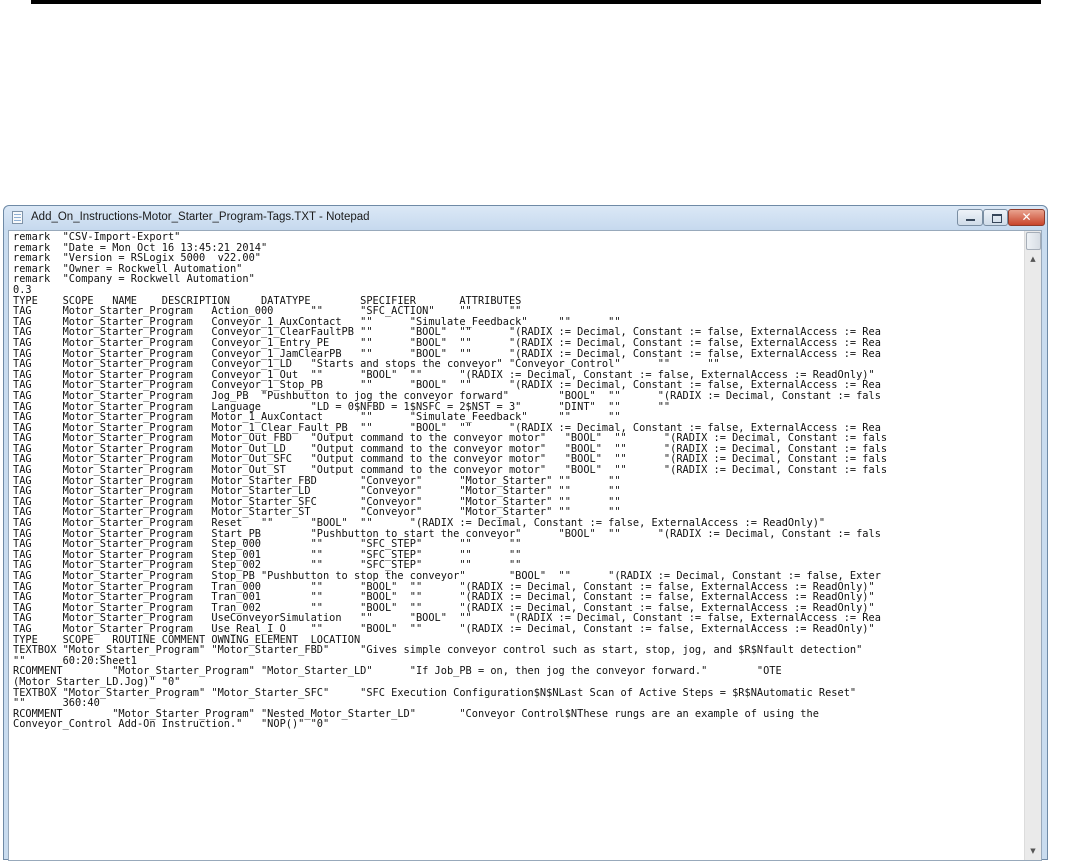 Image resolution: width=1072 pixels, height=861 pixels. Describe the element at coordinates (1032, 545) in the screenshot. I see `vertical-scrollbar: ▲ ▼` at that location.